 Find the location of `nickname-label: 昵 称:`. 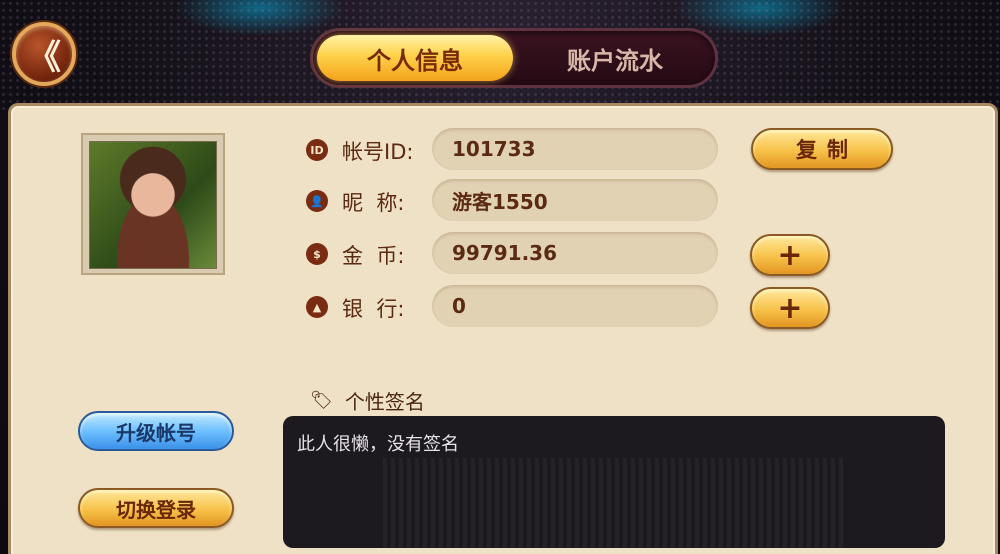

nickname-label: 昵 称: is located at coordinates (373, 203).